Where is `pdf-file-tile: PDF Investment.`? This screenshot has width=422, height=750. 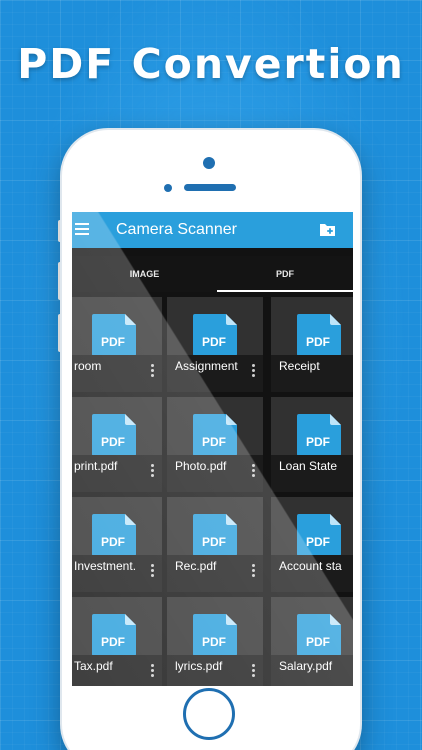 pdf-file-tile: PDF Investment. is located at coordinates (117, 544).